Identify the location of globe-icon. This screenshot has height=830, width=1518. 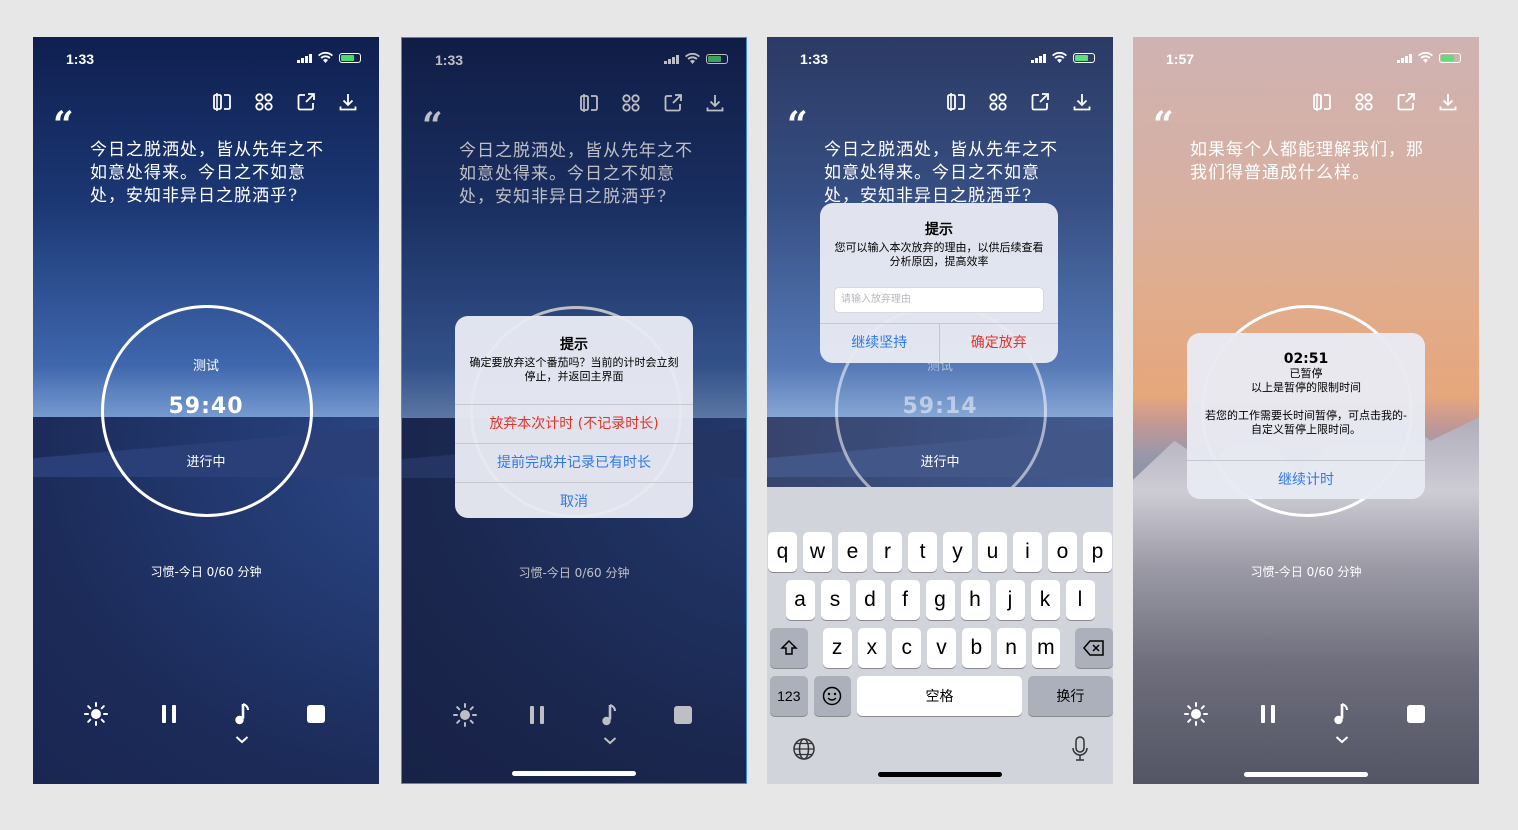
(804, 749).